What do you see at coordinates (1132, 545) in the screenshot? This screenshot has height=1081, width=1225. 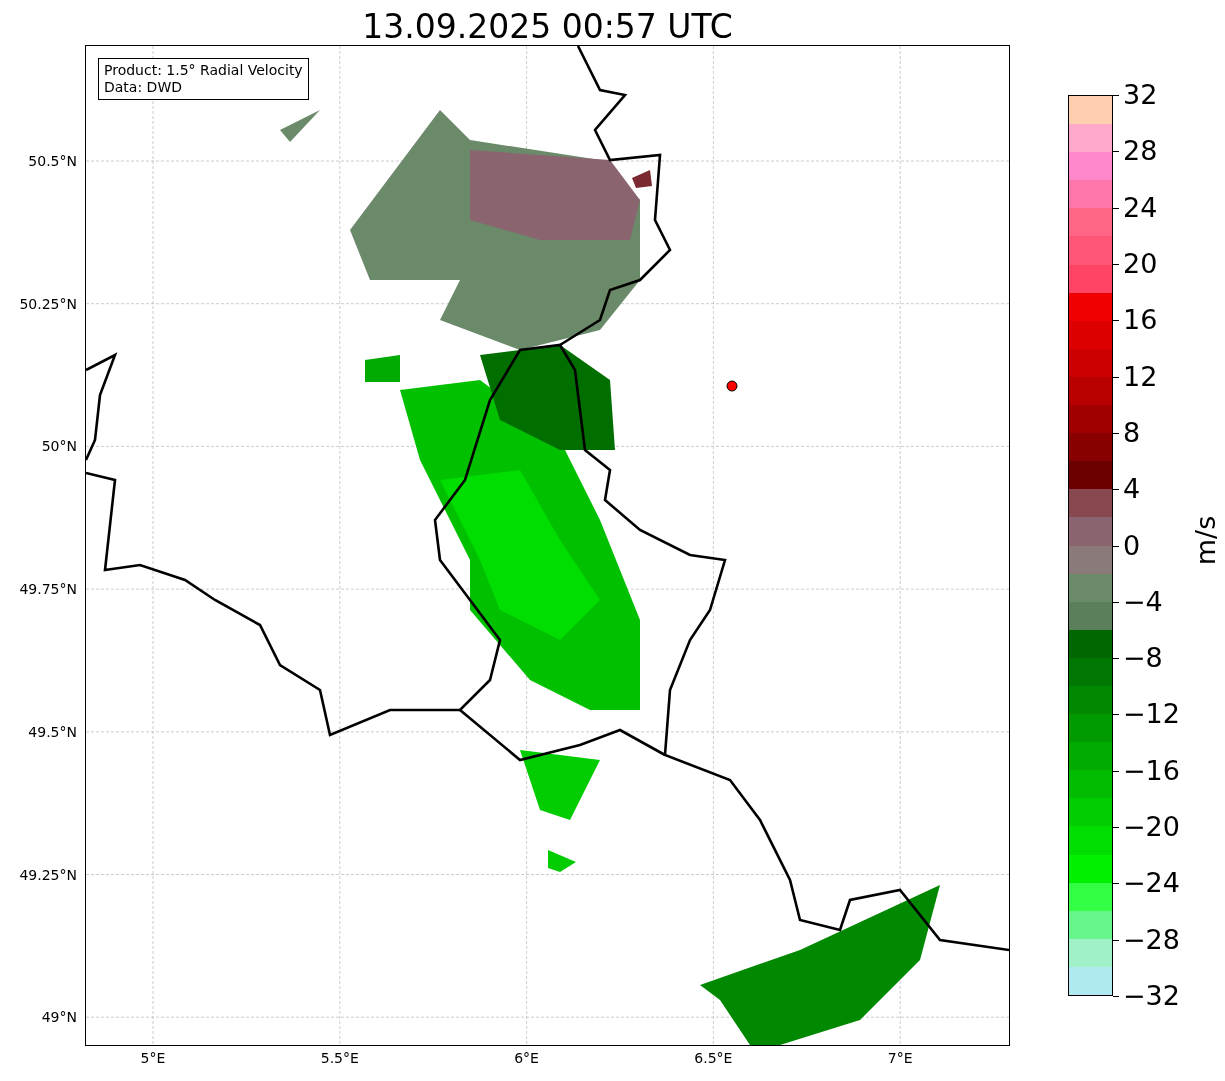 I see `colorbar-tick-label: 0` at bounding box center [1132, 545].